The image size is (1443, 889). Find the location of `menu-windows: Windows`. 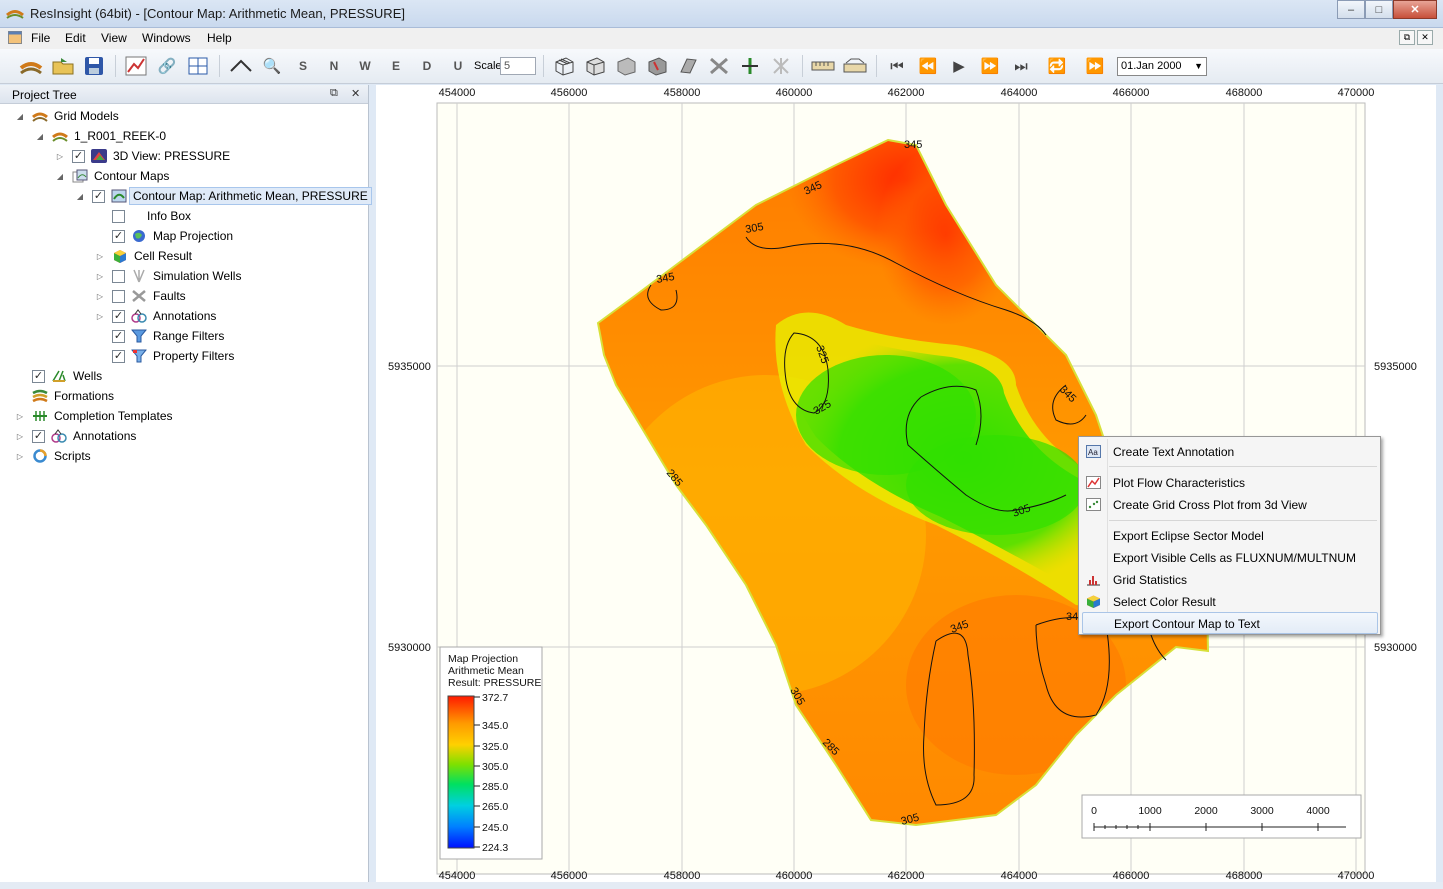

menu-windows: Windows is located at coordinates (166, 38).